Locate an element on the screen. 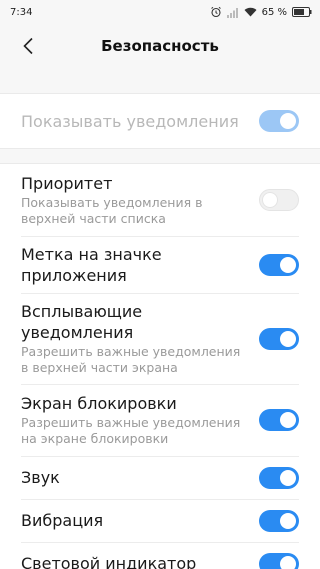 This screenshot has height=569, width=320. setting-title: Экран блокировки is located at coordinates (99, 403).